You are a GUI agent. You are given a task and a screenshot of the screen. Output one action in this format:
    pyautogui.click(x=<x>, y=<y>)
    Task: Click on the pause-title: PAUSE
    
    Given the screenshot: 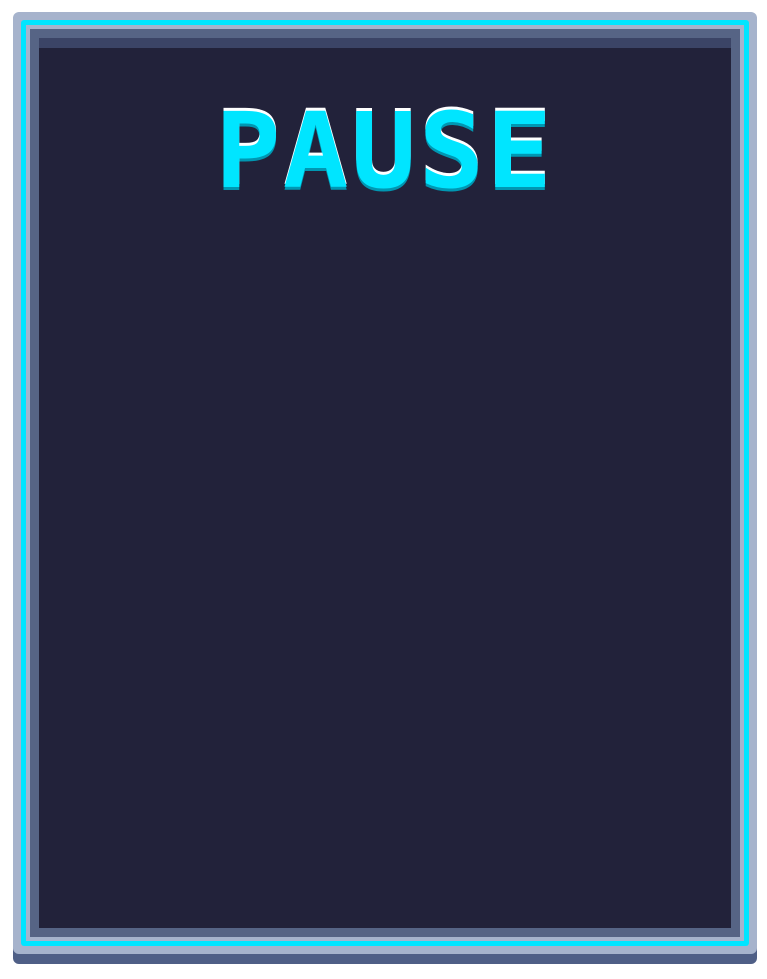 What is the action you would take?
    pyautogui.click(x=385, y=151)
    